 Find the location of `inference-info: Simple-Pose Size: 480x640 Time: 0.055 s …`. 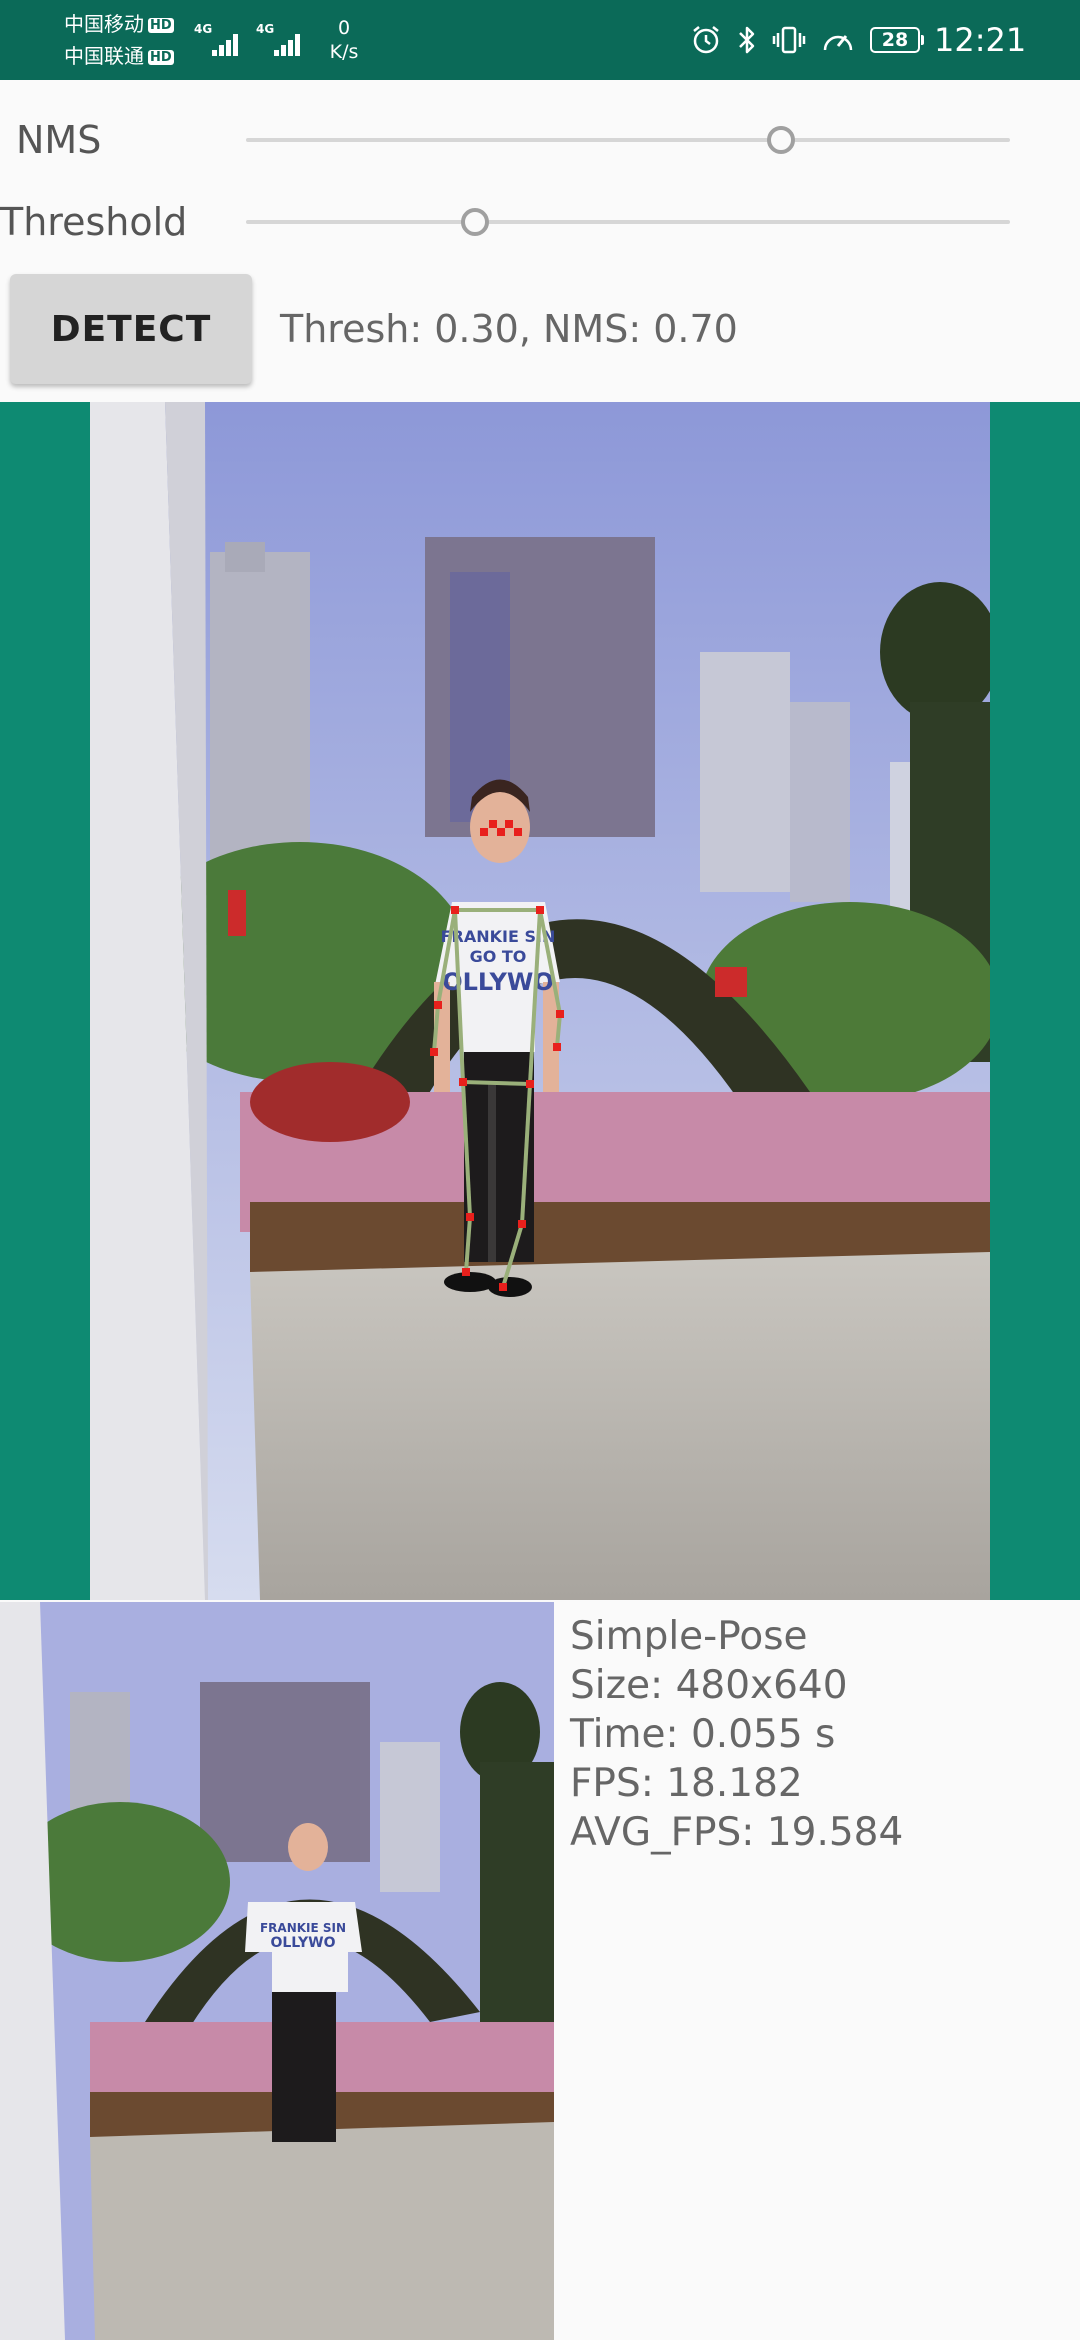

inference-info: Simple-Pose Size: 480x640 Time: 0.055 s … is located at coordinates (736, 1734).